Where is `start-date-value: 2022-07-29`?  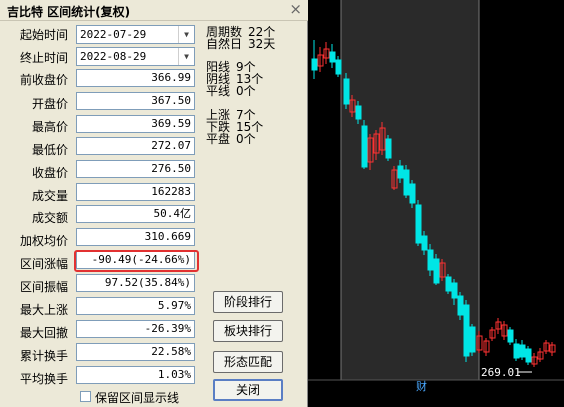
start-date-value: 2022-07-29 is located at coordinates (113, 34).